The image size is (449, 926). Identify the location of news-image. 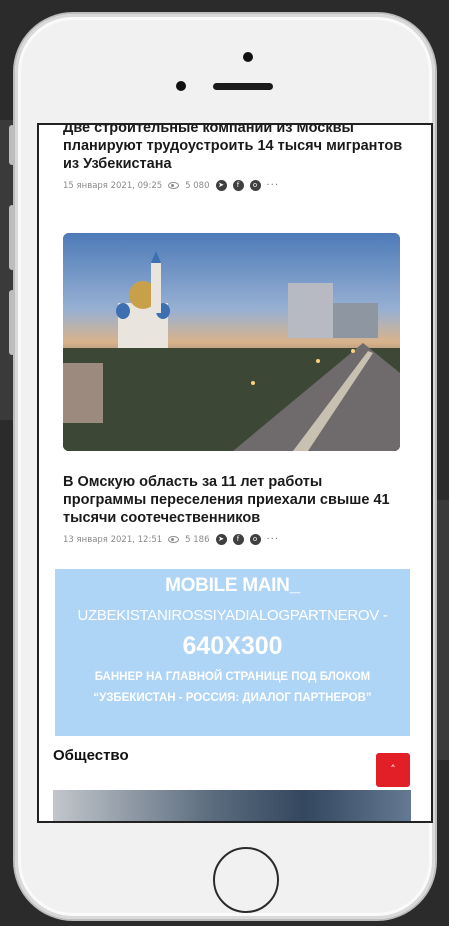
(232, 805).